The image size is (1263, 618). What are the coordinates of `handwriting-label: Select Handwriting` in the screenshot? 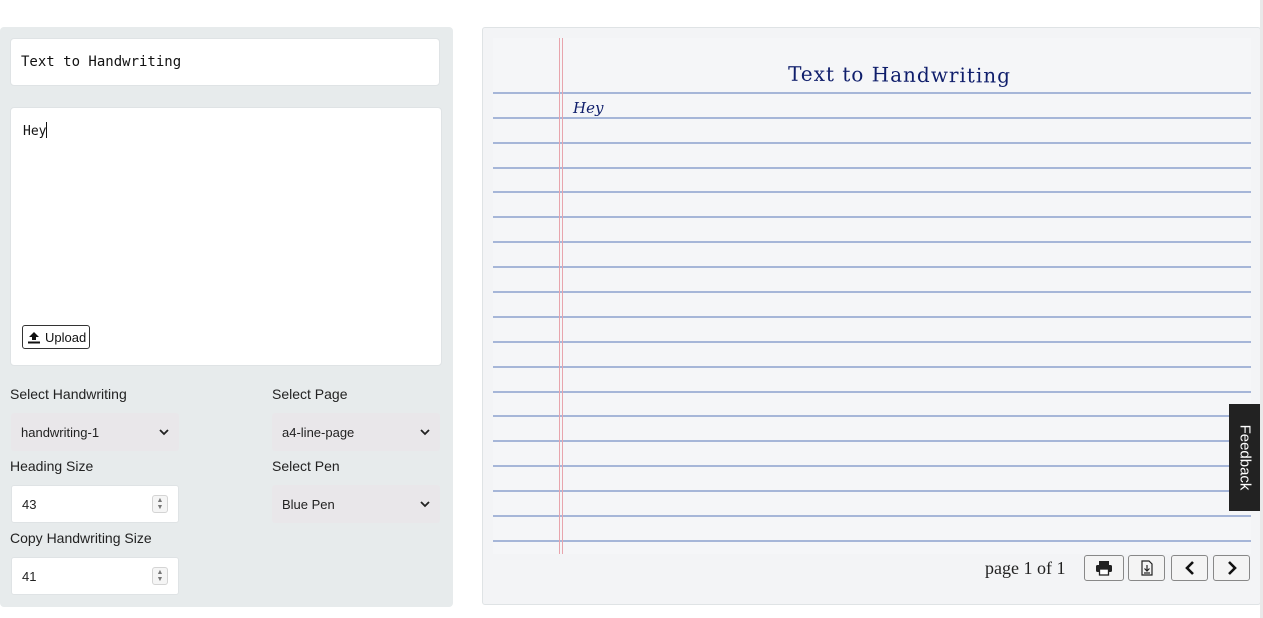 It's located at (68, 394).